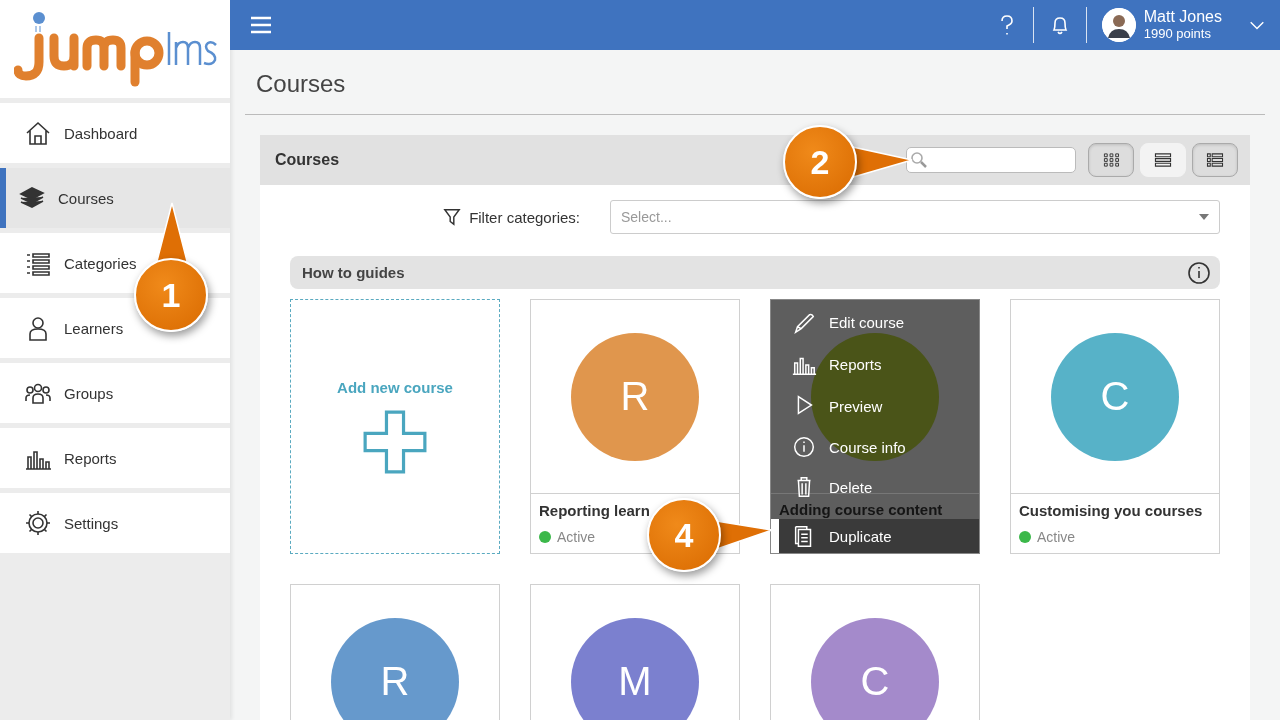  What do you see at coordinates (307, 160) in the screenshot?
I see `panel-title: Courses` at bounding box center [307, 160].